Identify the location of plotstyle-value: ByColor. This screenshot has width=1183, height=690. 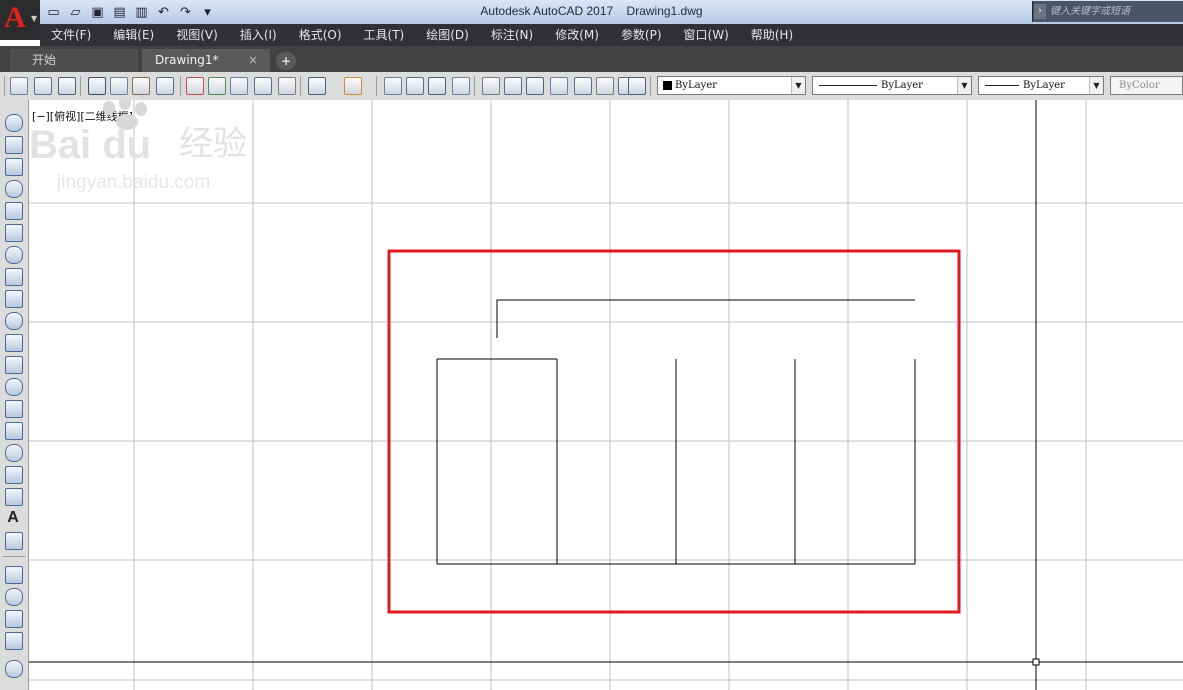
(1139, 85).